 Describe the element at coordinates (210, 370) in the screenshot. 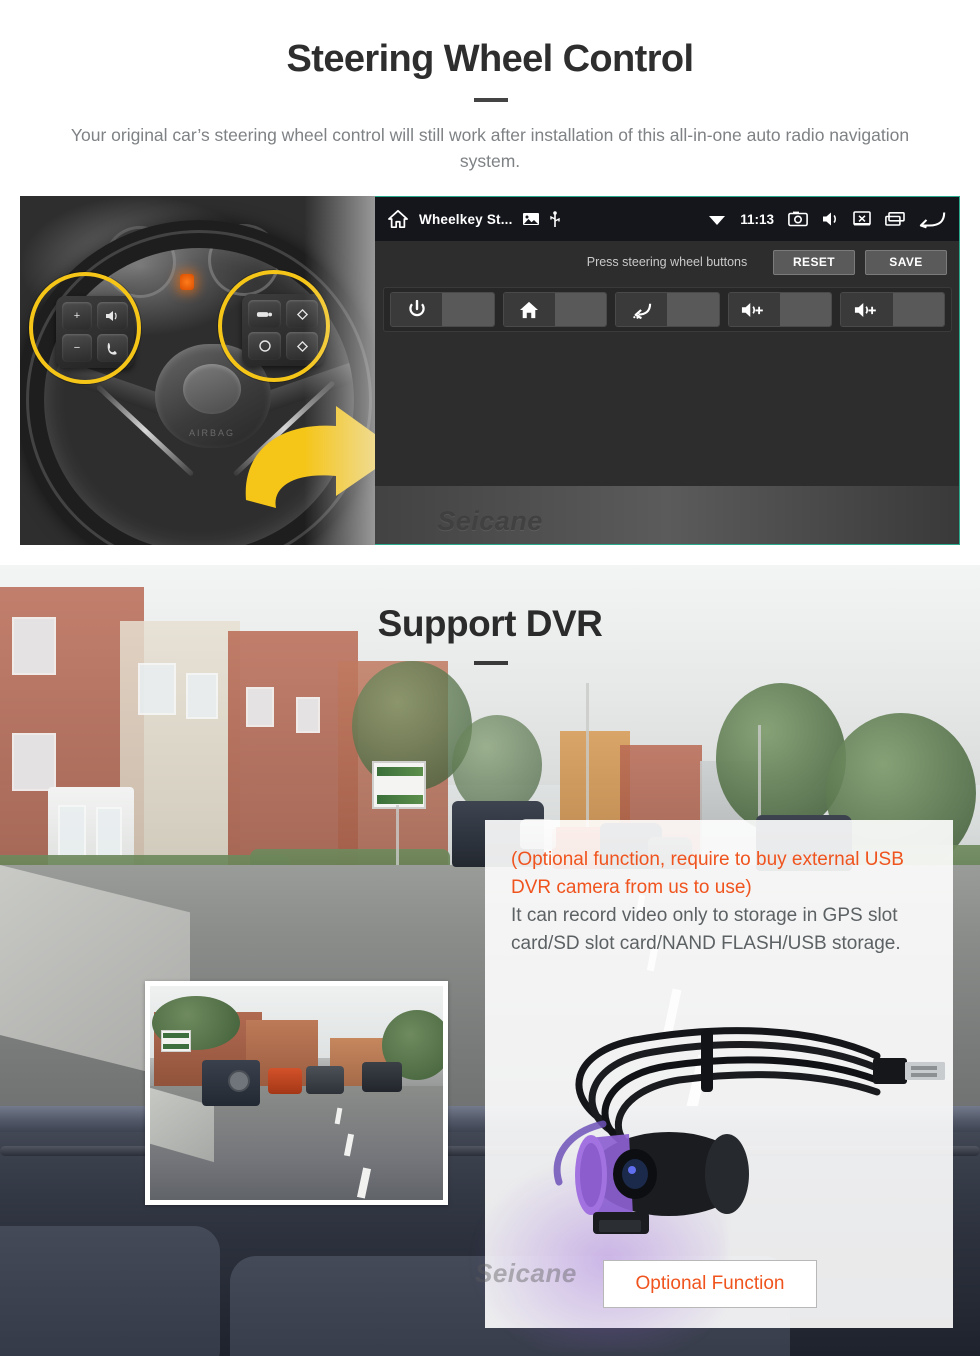

I see `steering-wheel-photo: AIRBAG + −` at that location.